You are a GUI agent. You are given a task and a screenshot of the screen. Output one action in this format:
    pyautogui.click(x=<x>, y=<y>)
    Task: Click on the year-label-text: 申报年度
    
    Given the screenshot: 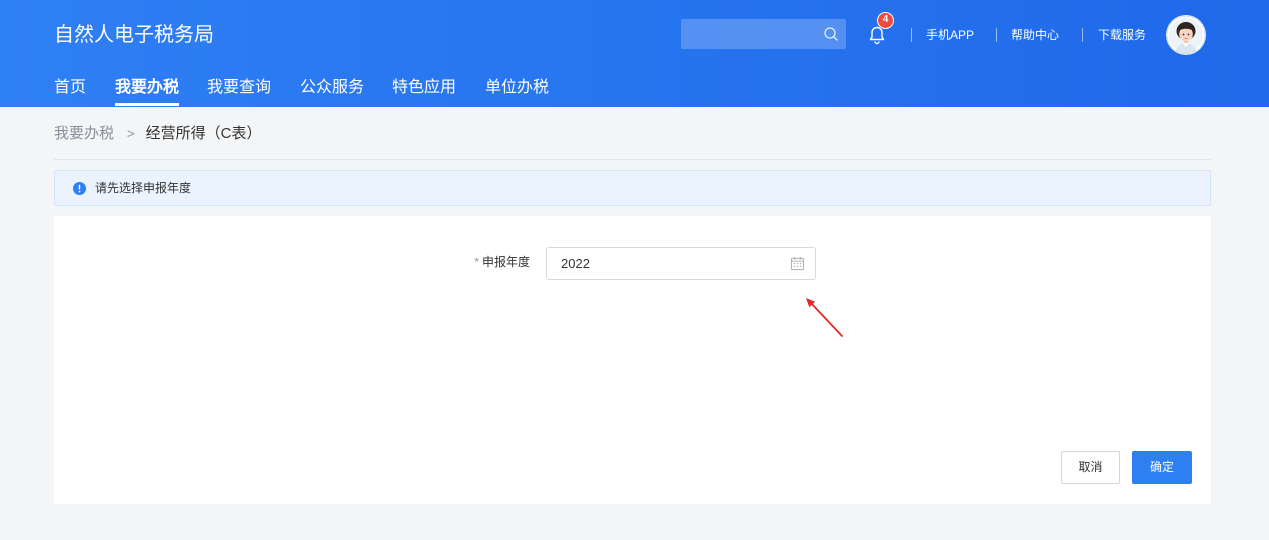 What is the action you would take?
    pyautogui.click(x=505, y=262)
    